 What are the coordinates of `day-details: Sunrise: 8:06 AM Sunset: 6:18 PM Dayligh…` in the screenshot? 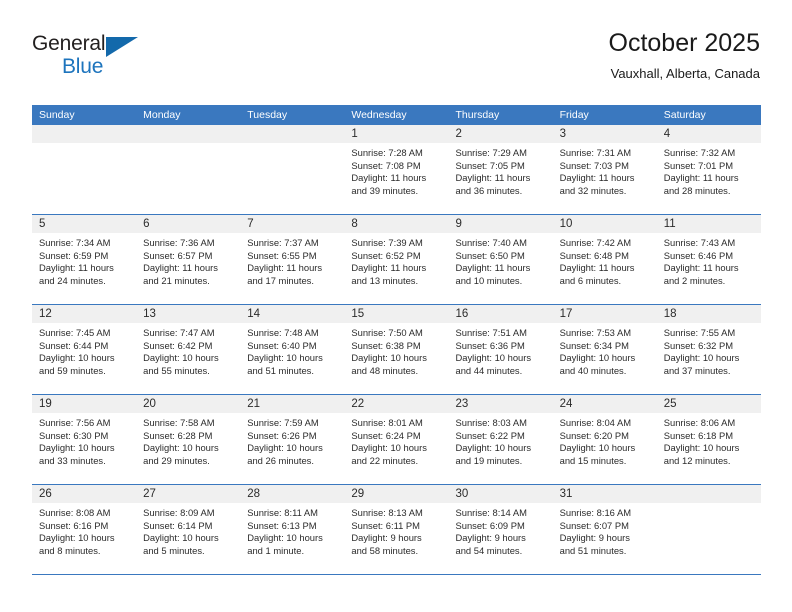 It's located at (709, 440).